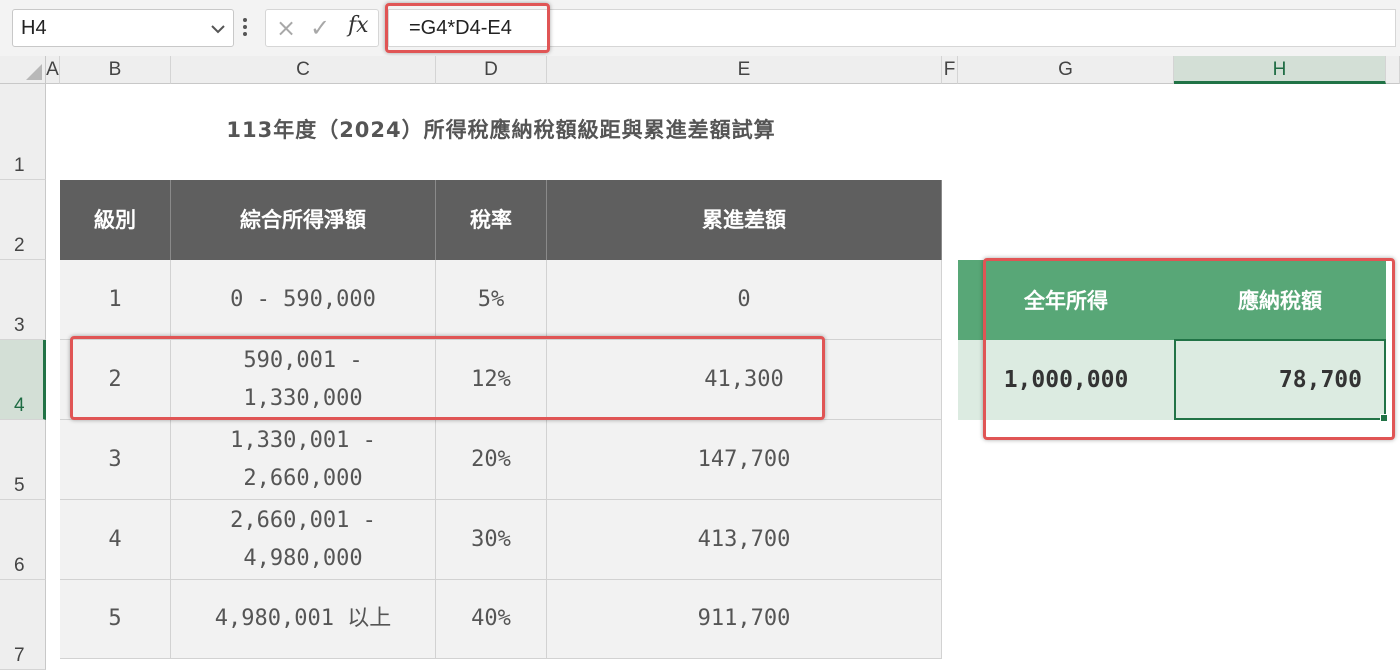  I want to click on income-range-cell: 4,980,001 以上, so click(303, 619).